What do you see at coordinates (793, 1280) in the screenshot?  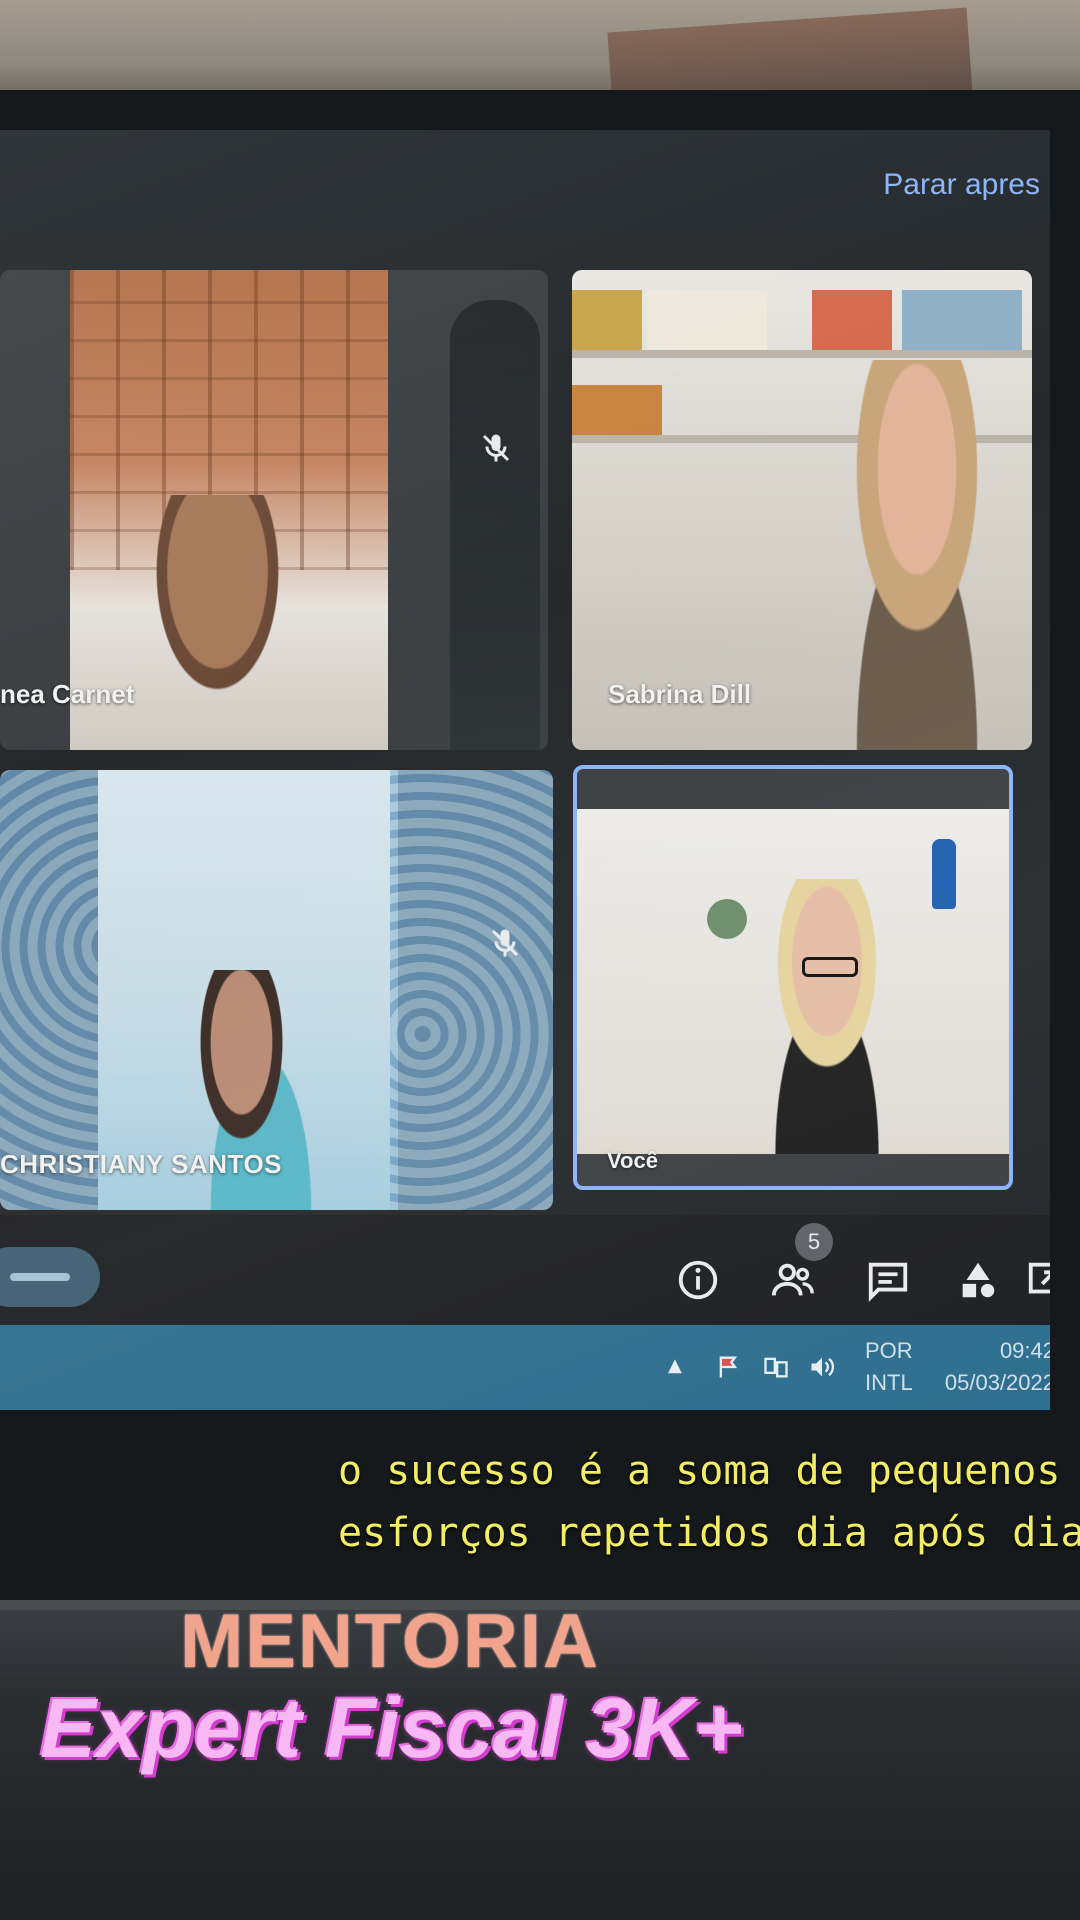 I see `people-icon` at bounding box center [793, 1280].